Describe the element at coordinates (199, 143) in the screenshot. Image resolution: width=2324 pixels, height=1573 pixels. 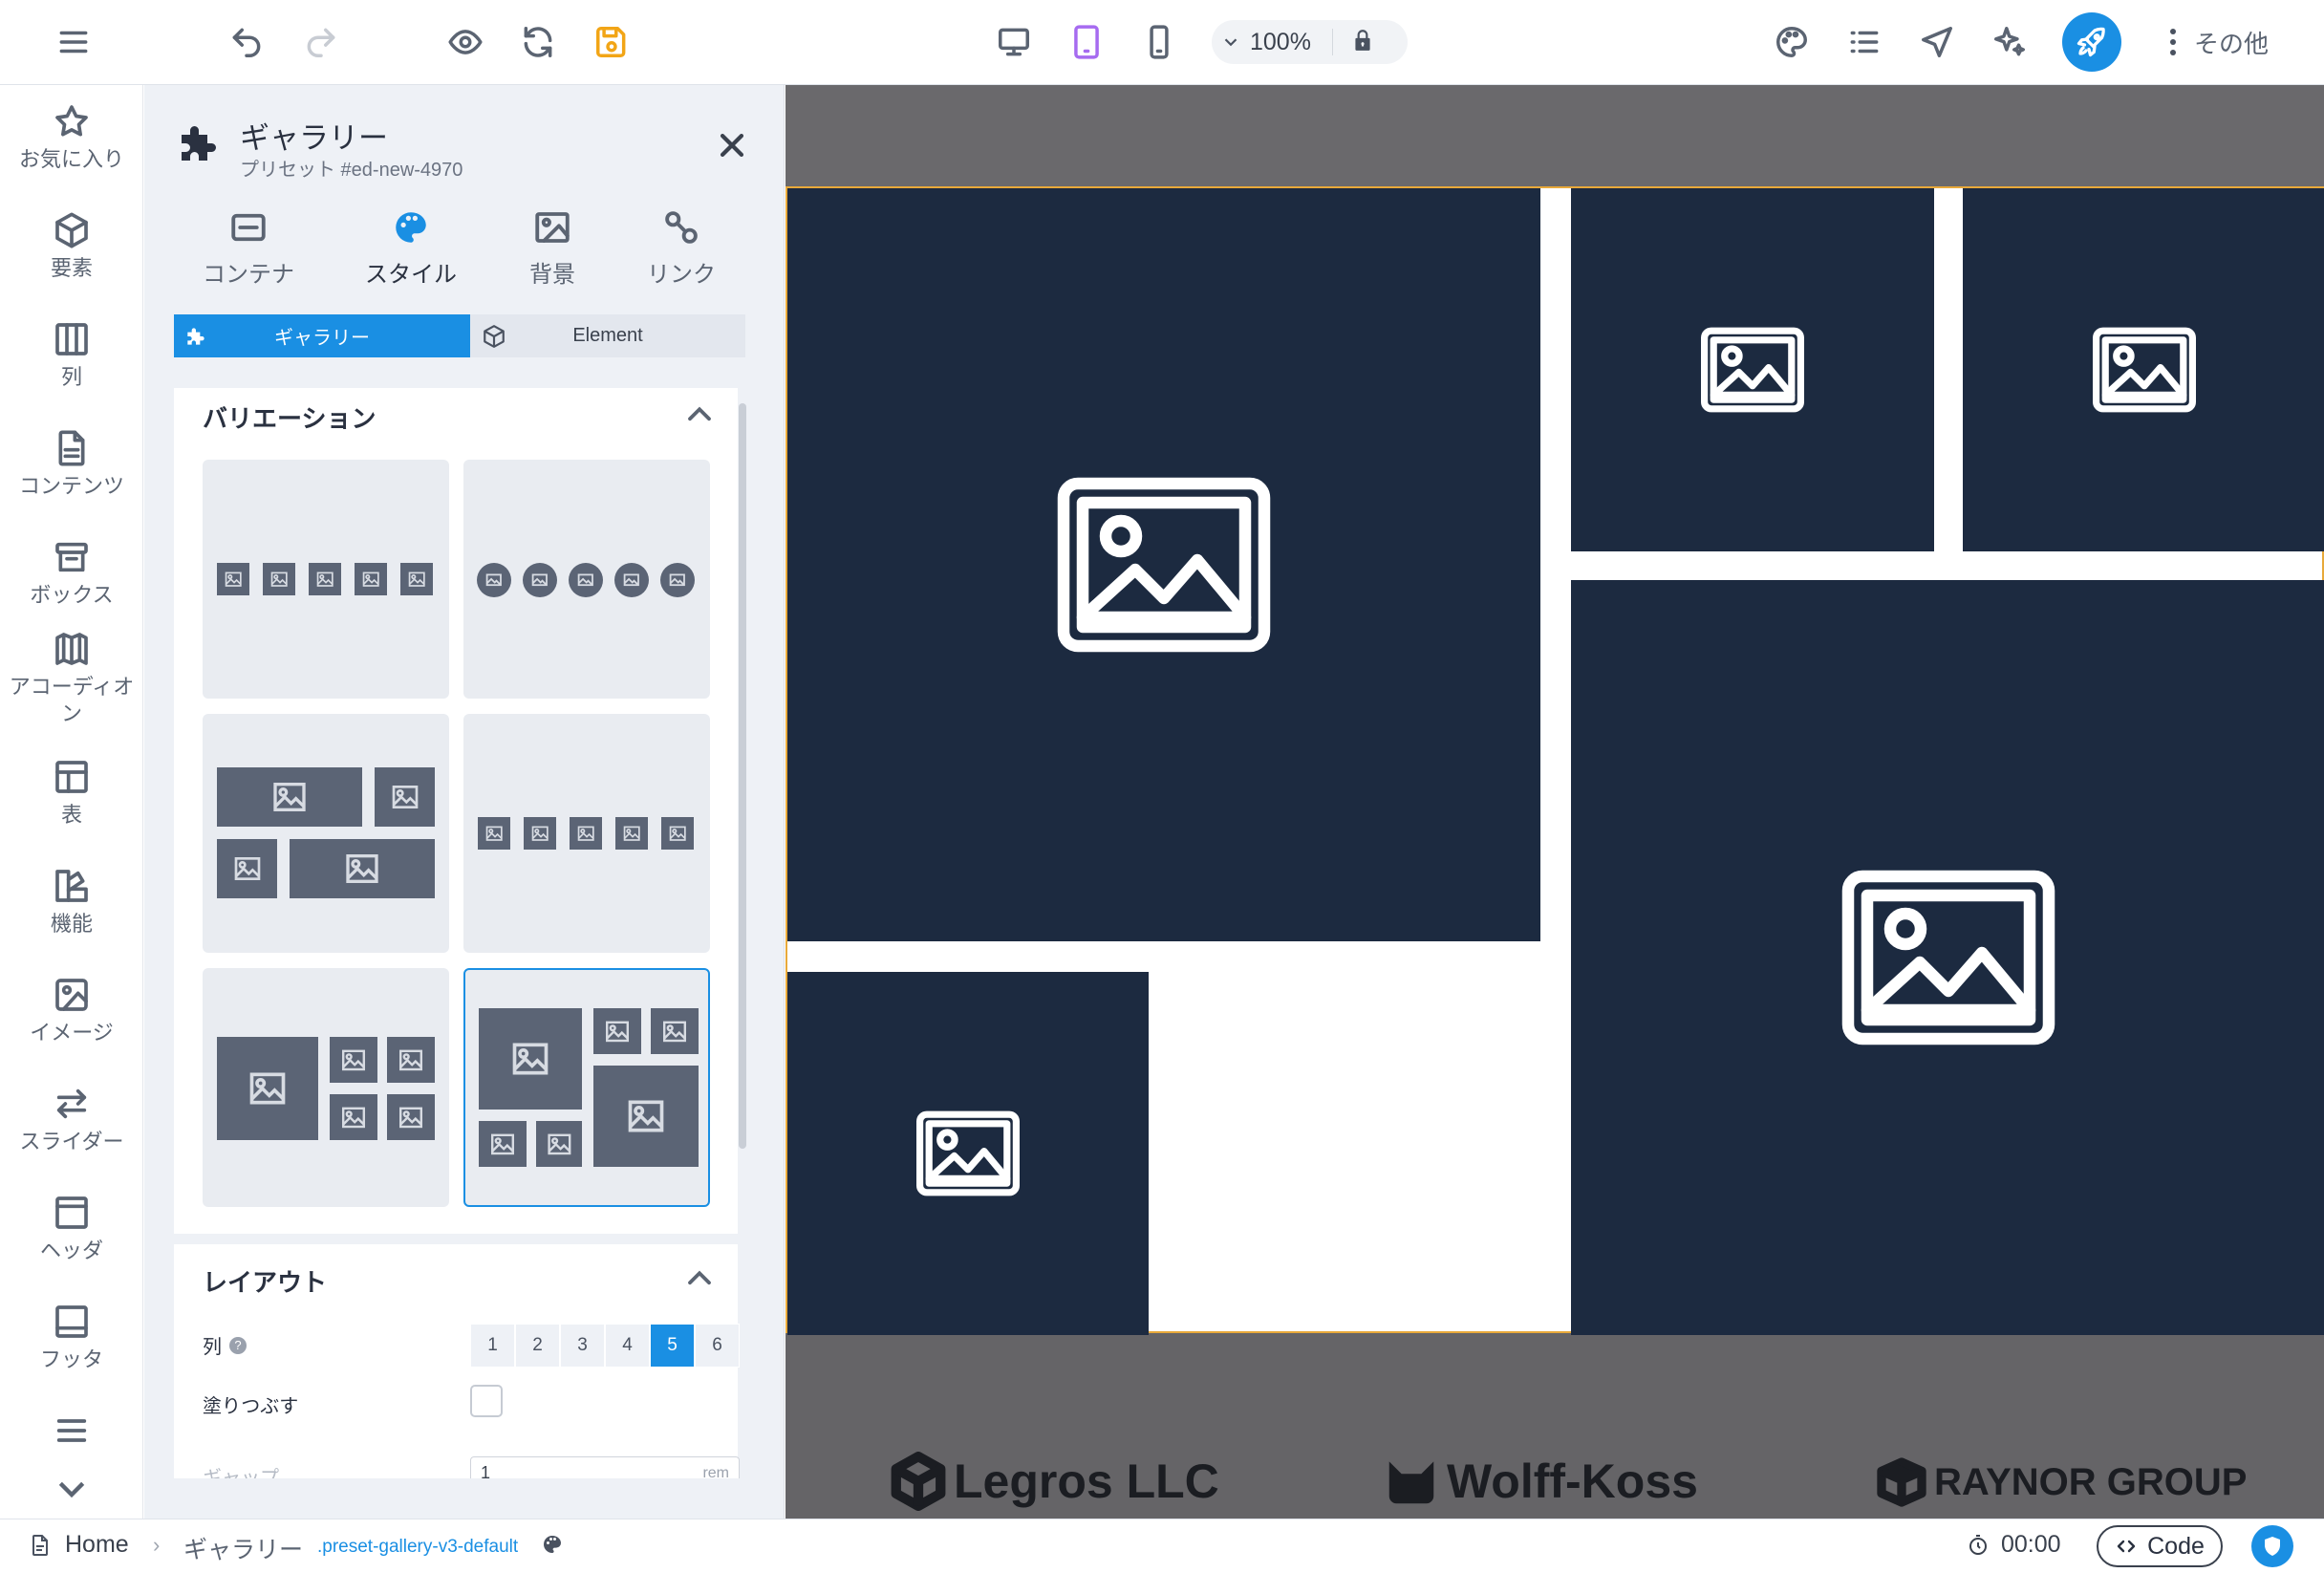
I see `puzzle-icon` at that location.